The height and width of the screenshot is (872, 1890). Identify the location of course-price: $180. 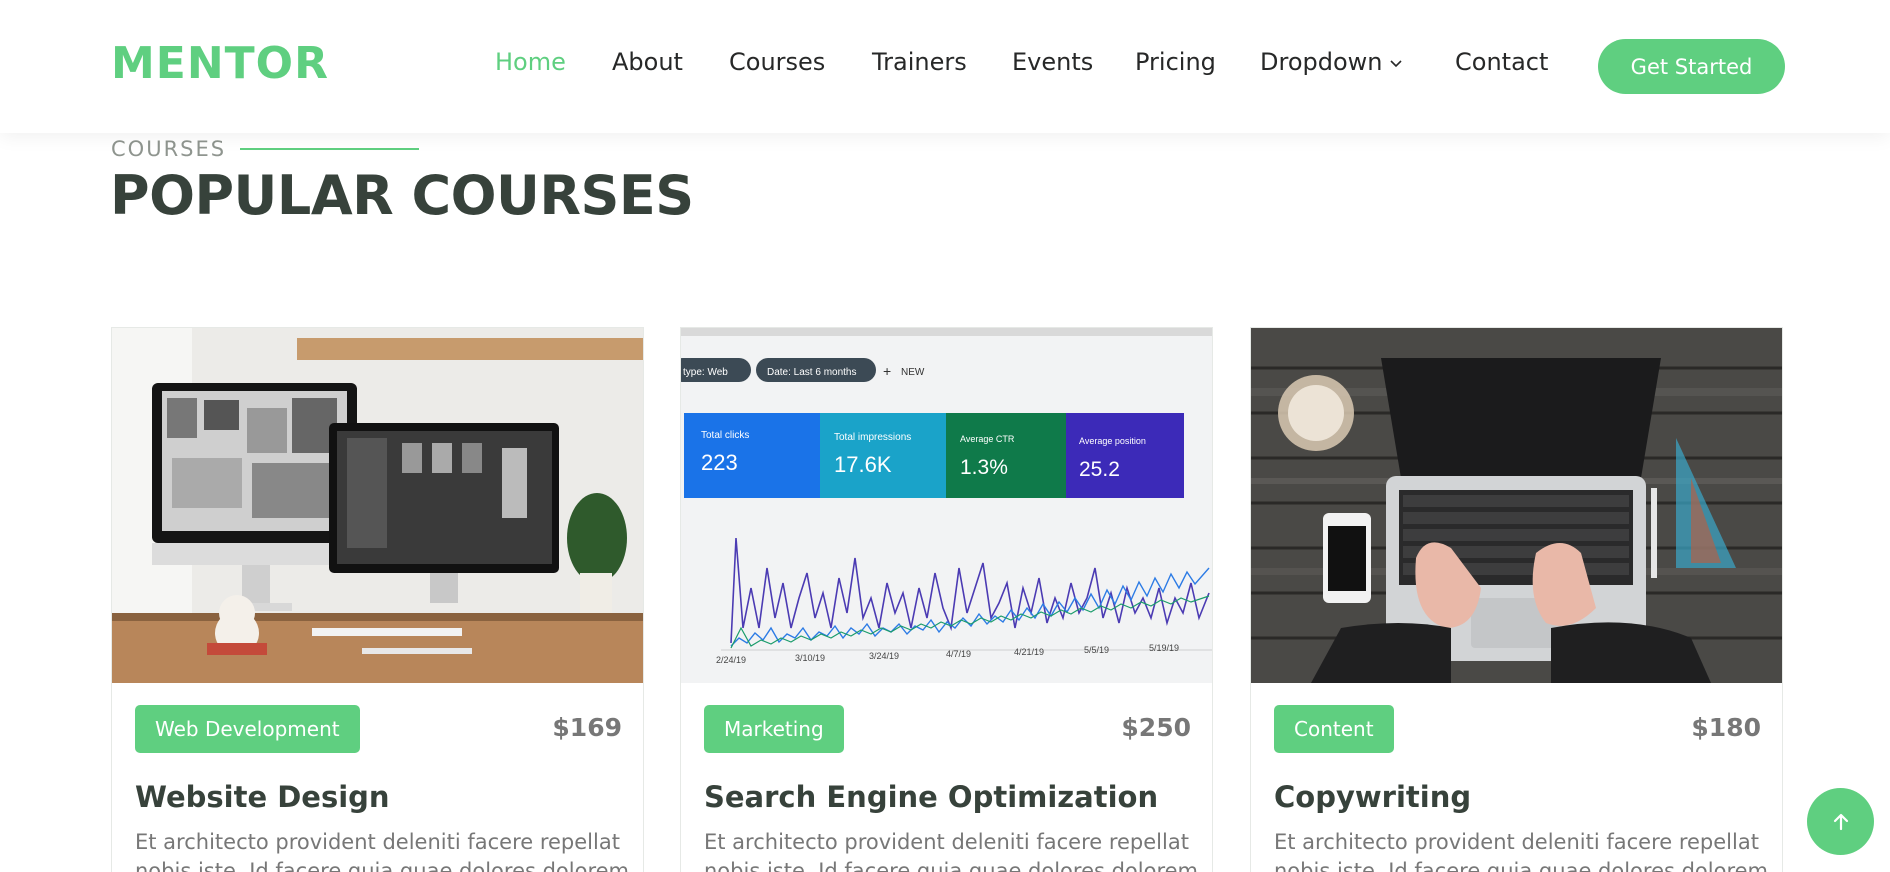
(1726, 727).